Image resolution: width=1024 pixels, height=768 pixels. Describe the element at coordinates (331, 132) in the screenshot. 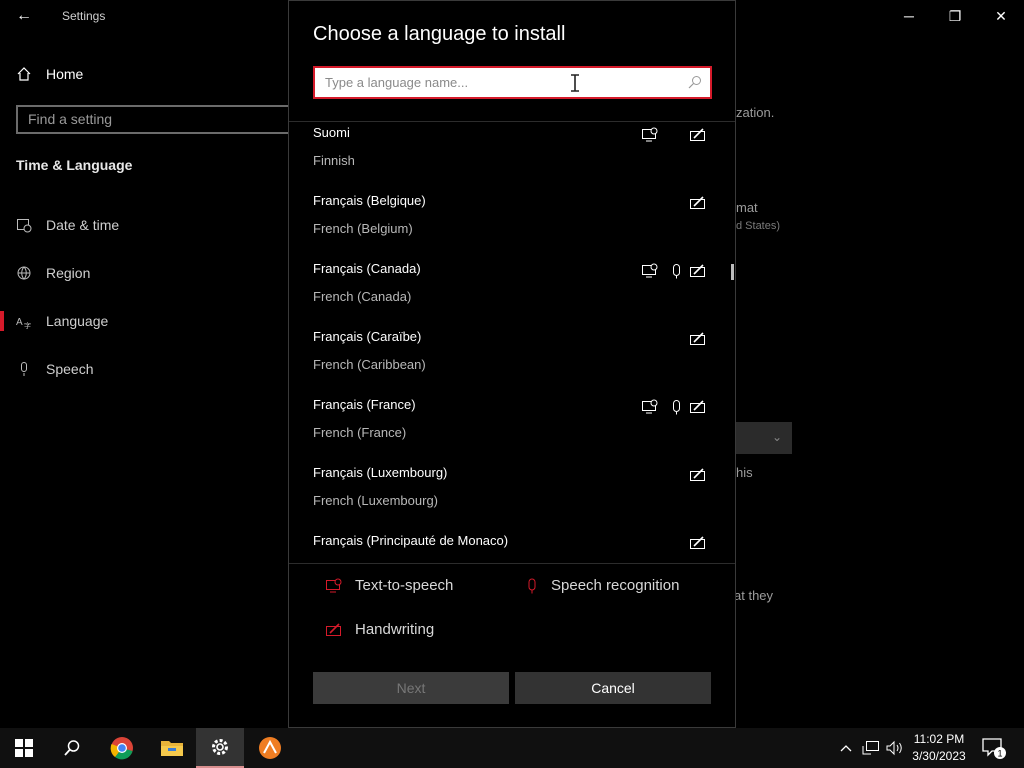

I see `language-native-name: Suomi` at that location.